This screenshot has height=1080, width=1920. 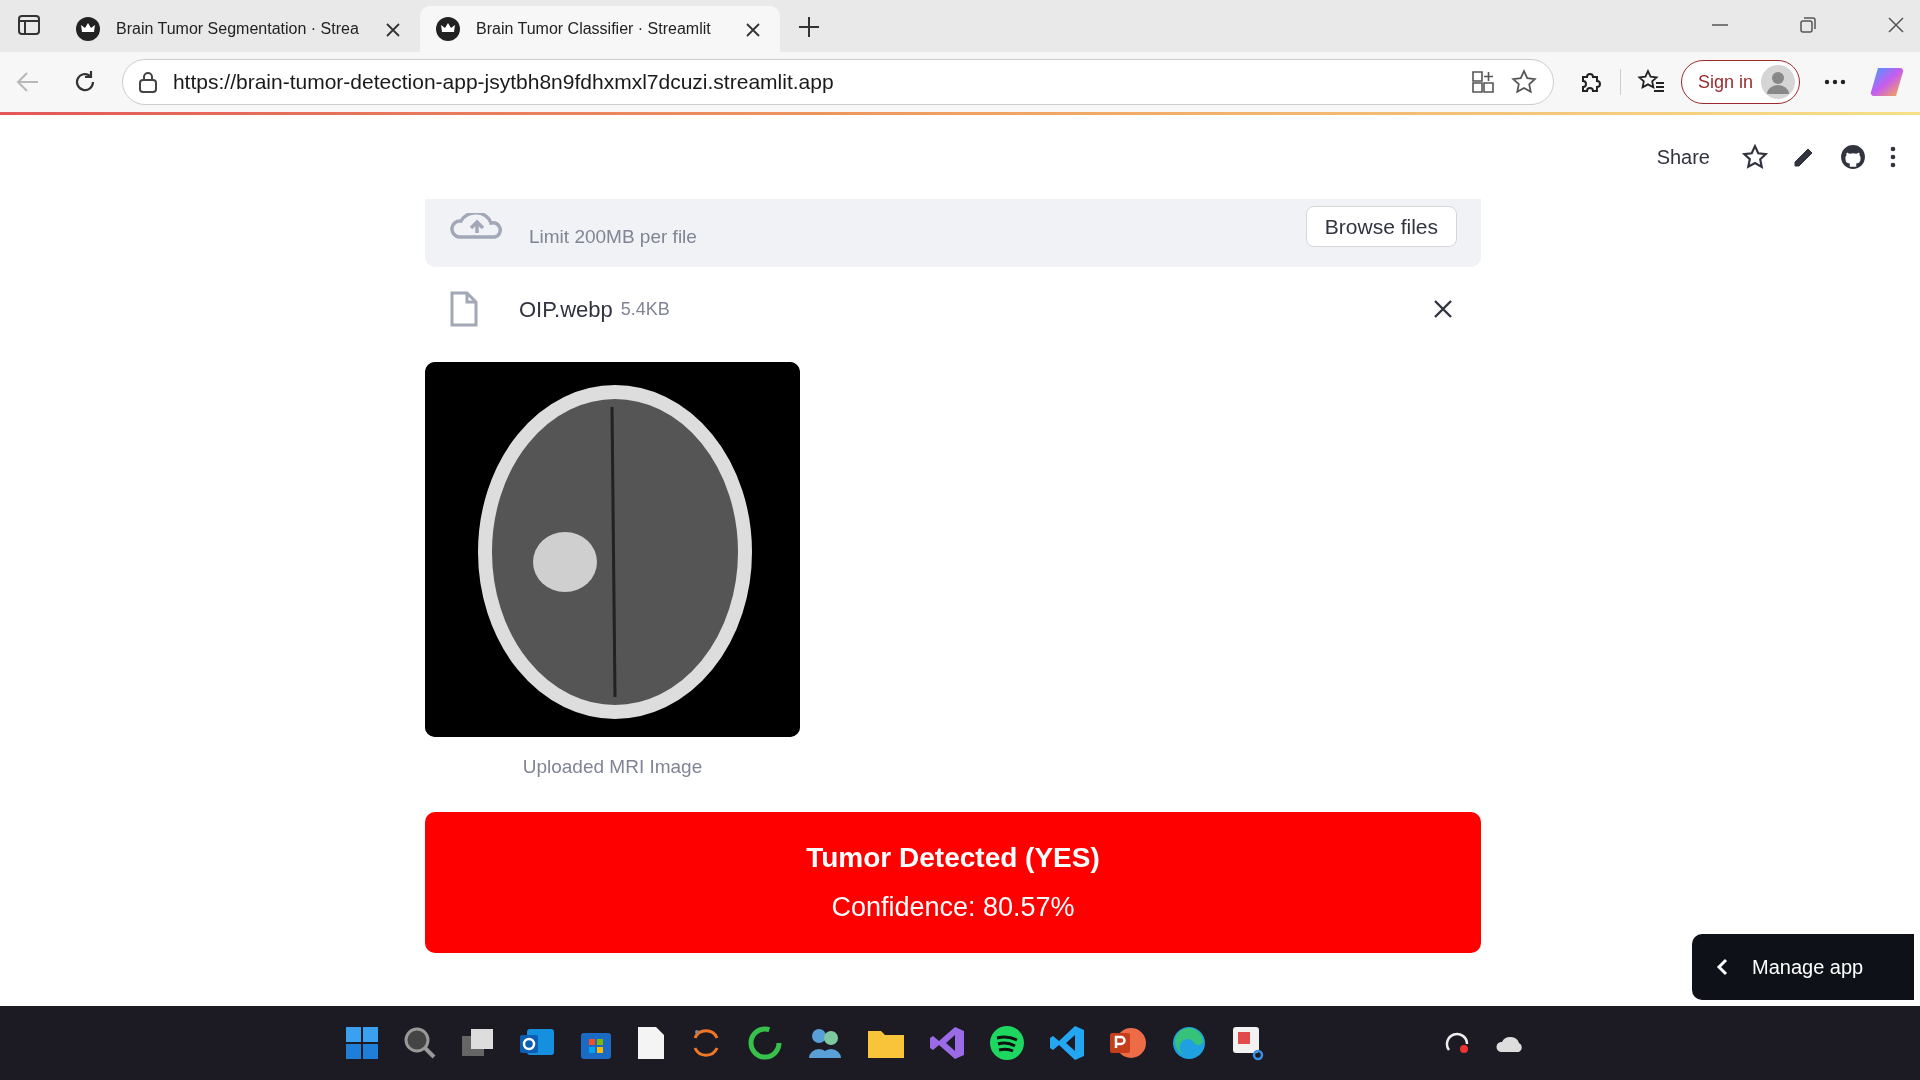 What do you see at coordinates (147, 82) in the screenshot?
I see `lock-icon` at bounding box center [147, 82].